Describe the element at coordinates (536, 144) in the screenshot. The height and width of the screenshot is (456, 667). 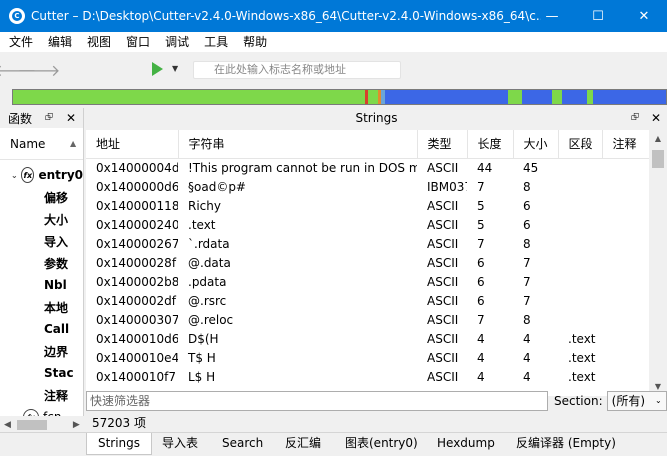
I see `column-header-size: 大小` at that location.